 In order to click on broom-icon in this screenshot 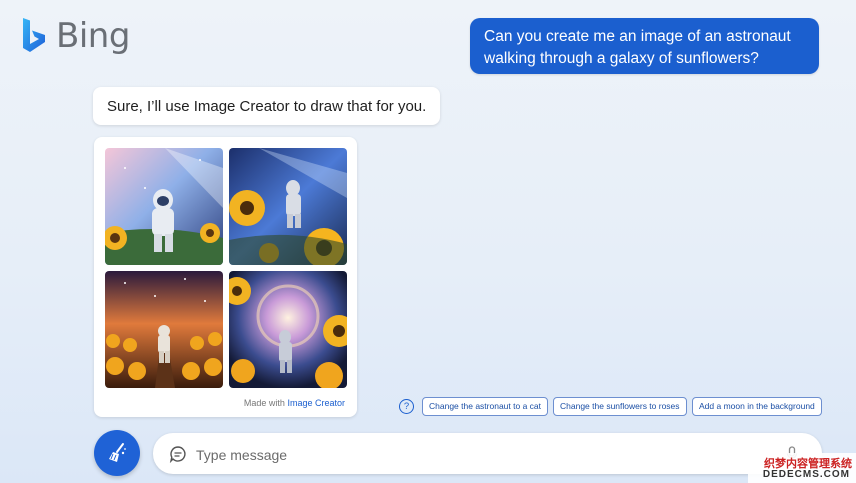, I will do `click(117, 452)`.